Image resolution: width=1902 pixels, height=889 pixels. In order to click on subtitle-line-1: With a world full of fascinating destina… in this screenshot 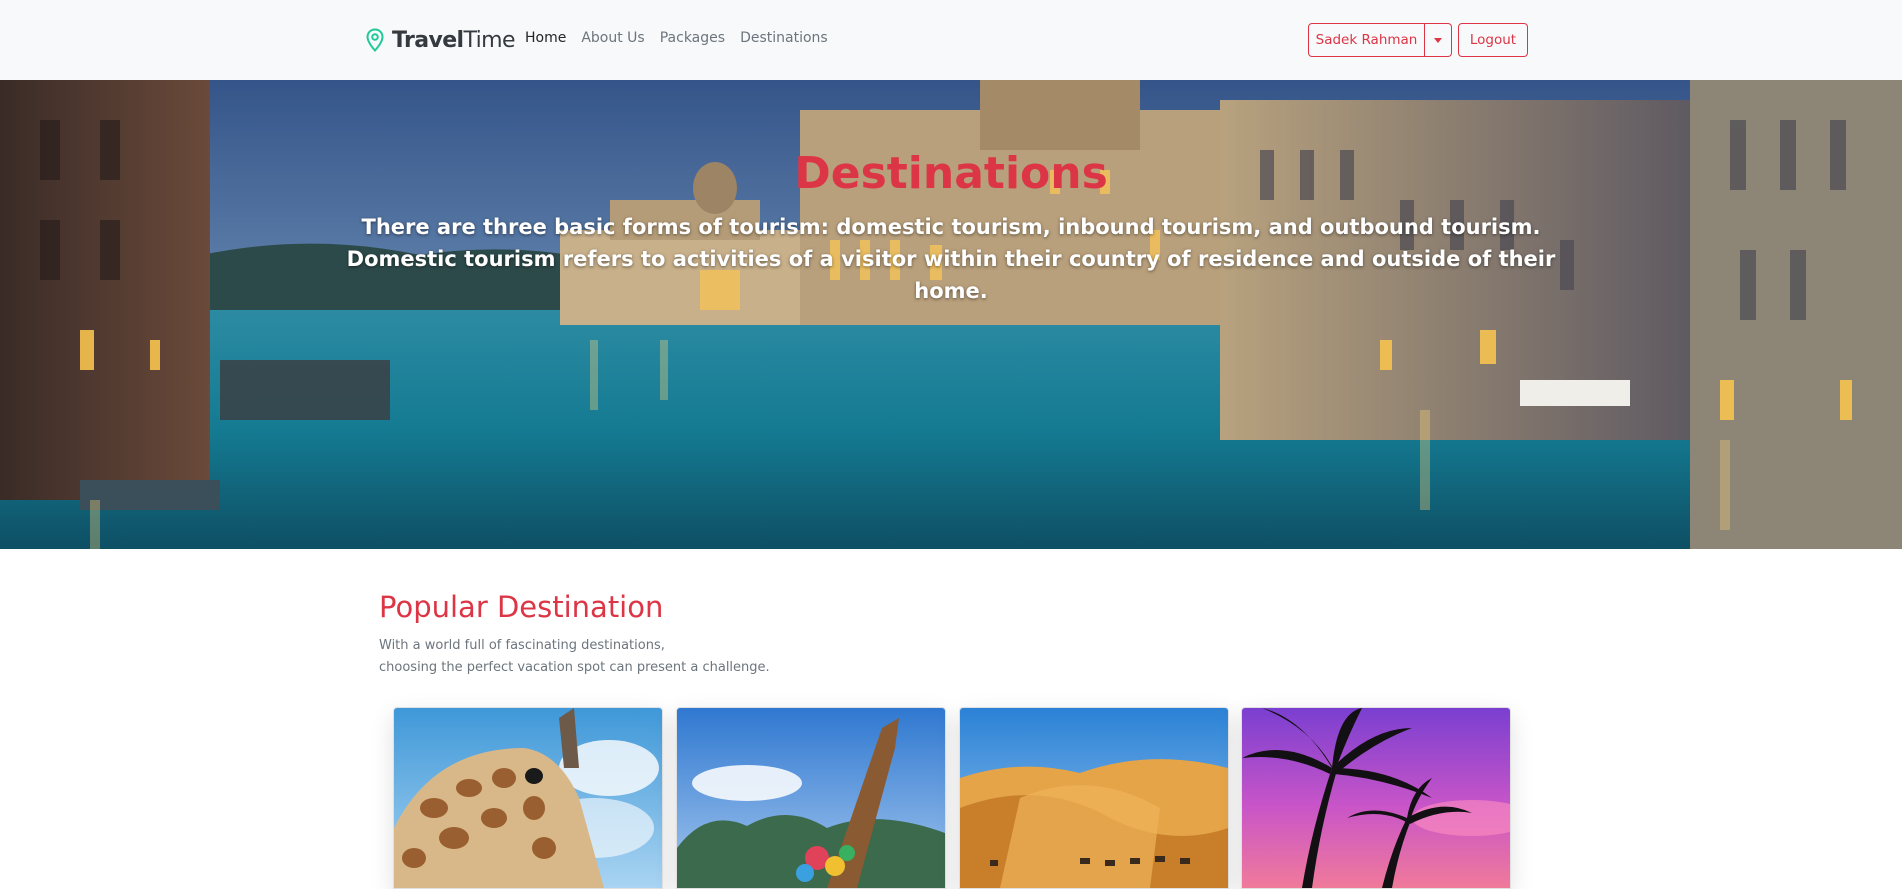, I will do `click(522, 645)`.